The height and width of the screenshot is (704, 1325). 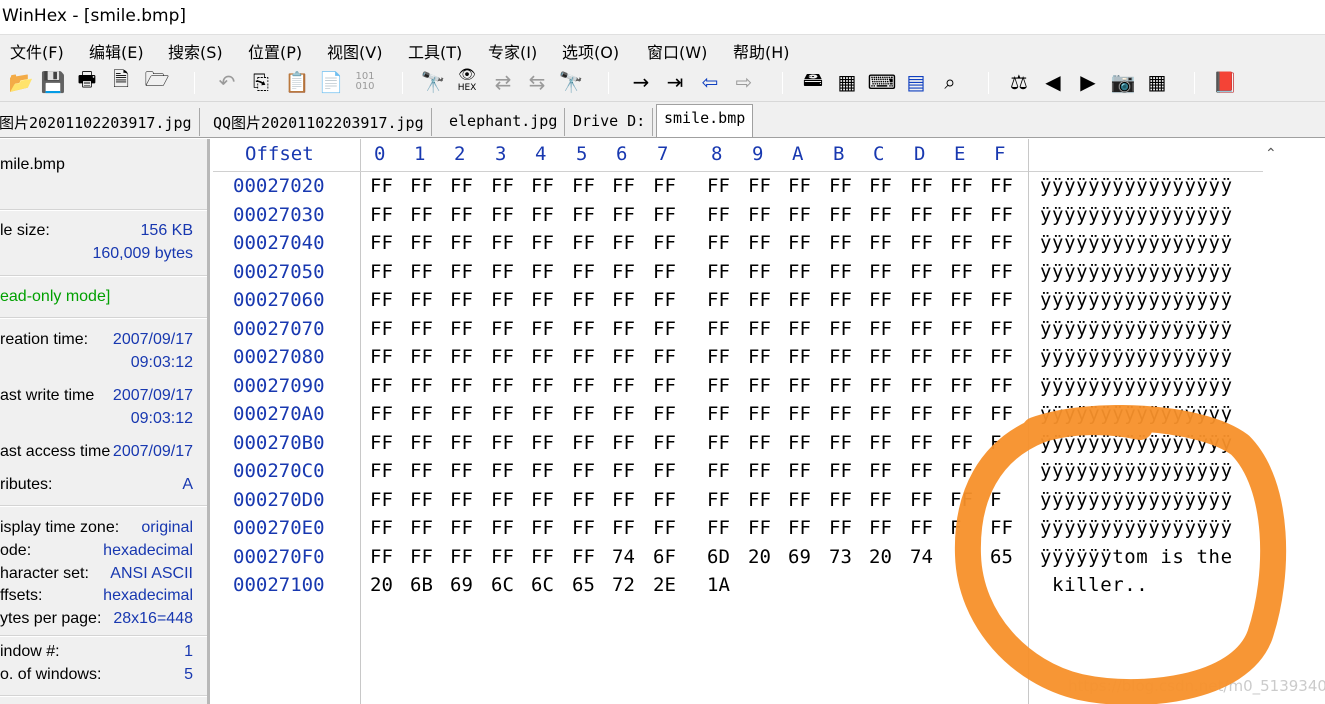 What do you see at coordinates (623, 557) in the screenshot?
I see `hex-byte: 74` at bounding box center [623, 557].